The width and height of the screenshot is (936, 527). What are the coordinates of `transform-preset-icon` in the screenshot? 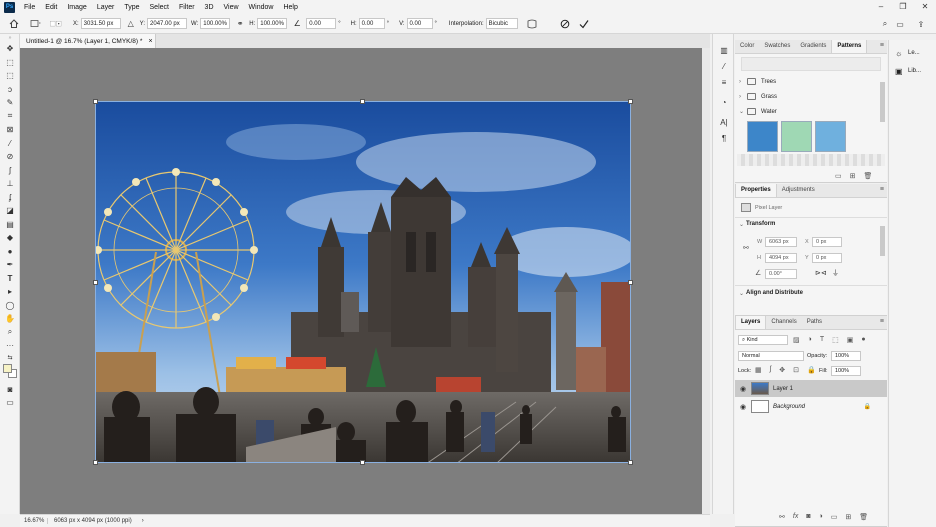 It's located at (35, 24).